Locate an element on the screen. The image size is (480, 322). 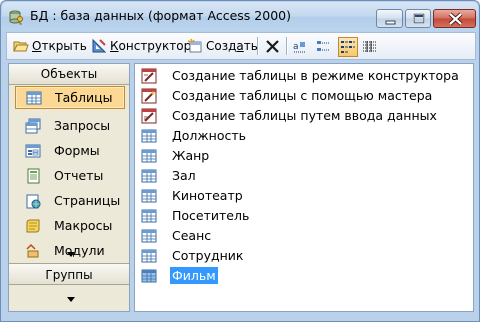
list-item-label: Создание таблицы в режиме конструктора is located at coordinates (315, 75).